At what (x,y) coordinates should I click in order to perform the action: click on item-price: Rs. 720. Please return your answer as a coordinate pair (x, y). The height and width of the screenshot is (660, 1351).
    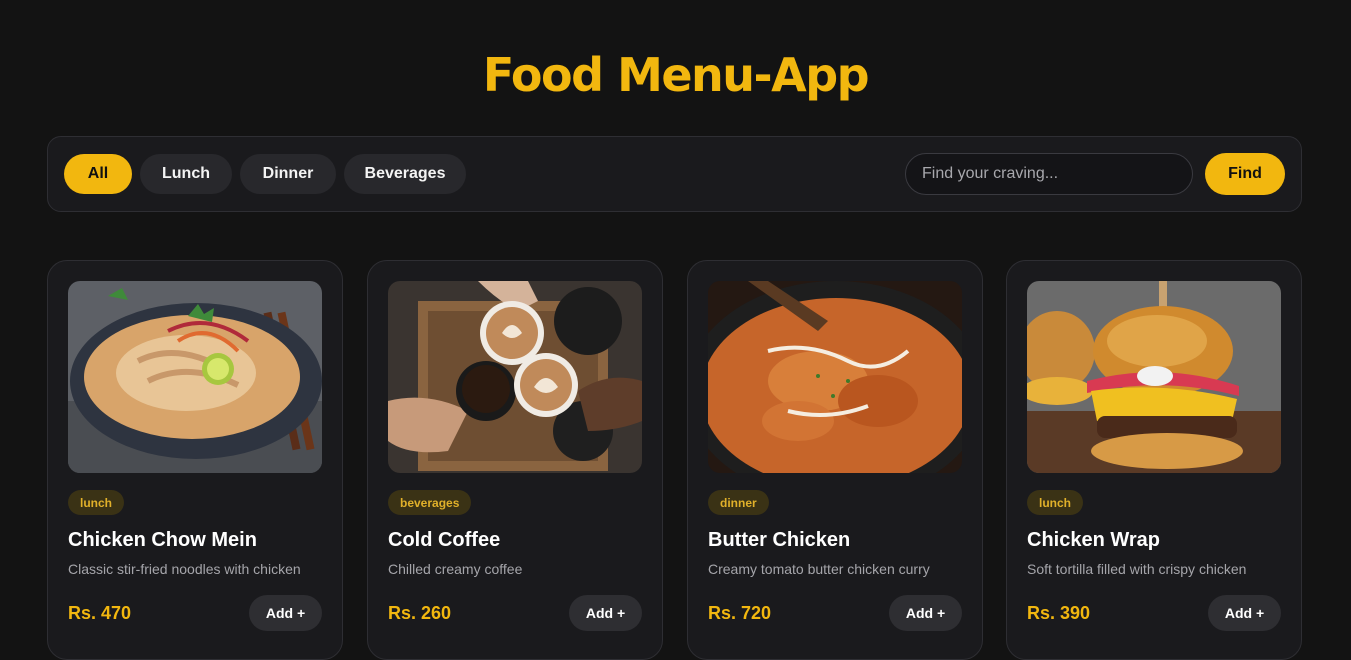
    Looking at the image, I should click on (740, 613).